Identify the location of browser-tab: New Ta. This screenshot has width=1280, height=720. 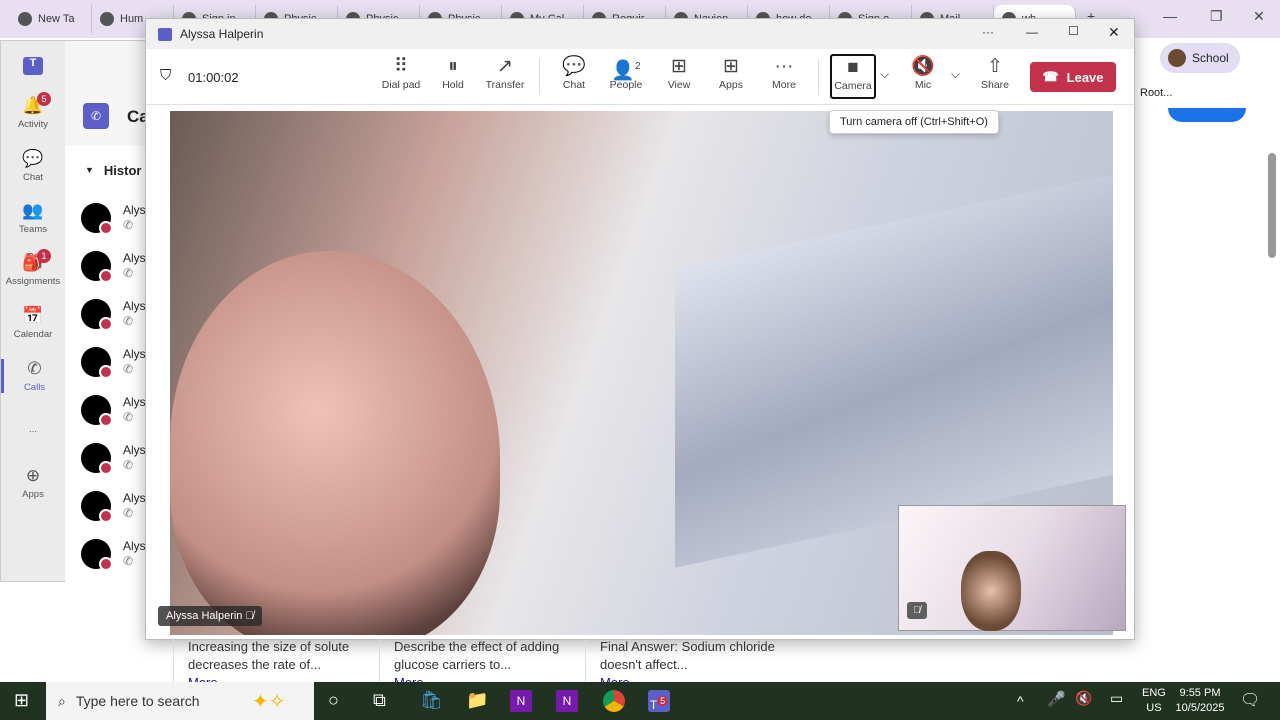
(51, 19).